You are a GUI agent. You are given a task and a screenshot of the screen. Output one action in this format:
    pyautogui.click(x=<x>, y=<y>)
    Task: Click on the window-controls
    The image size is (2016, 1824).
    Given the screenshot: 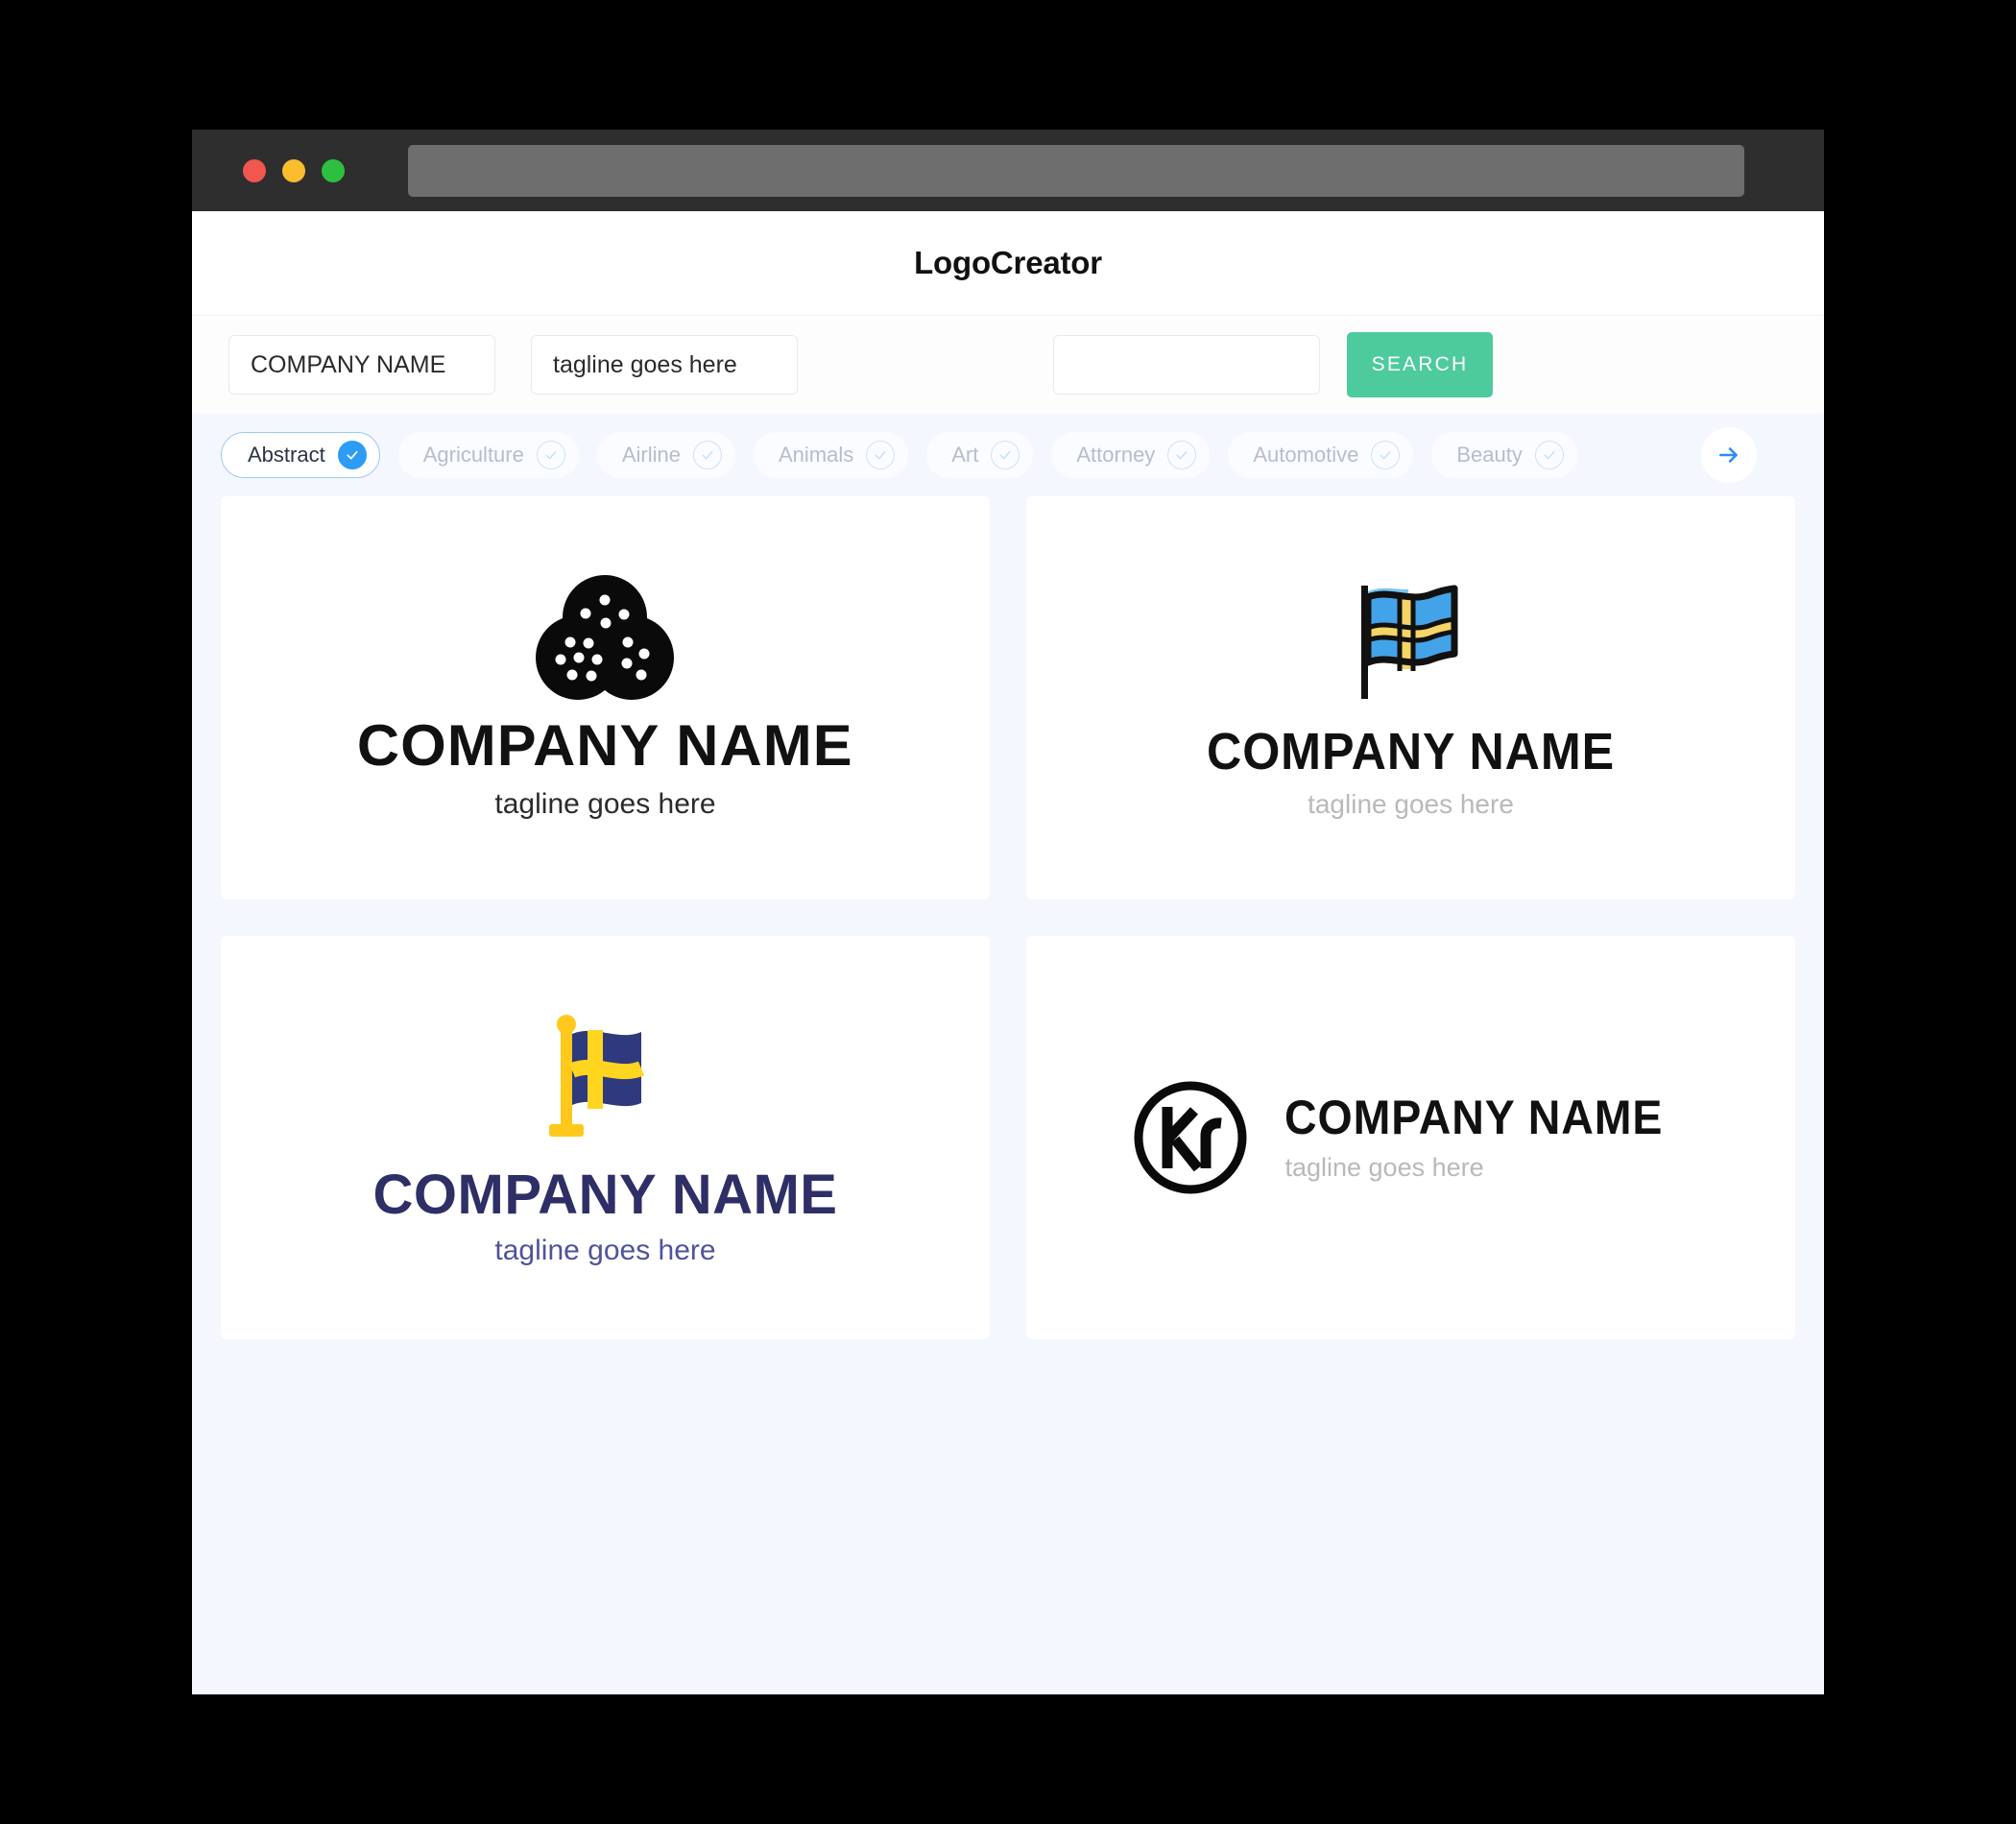 What is the action you would take?
    pyautogui.click(x=294, y=170)
    